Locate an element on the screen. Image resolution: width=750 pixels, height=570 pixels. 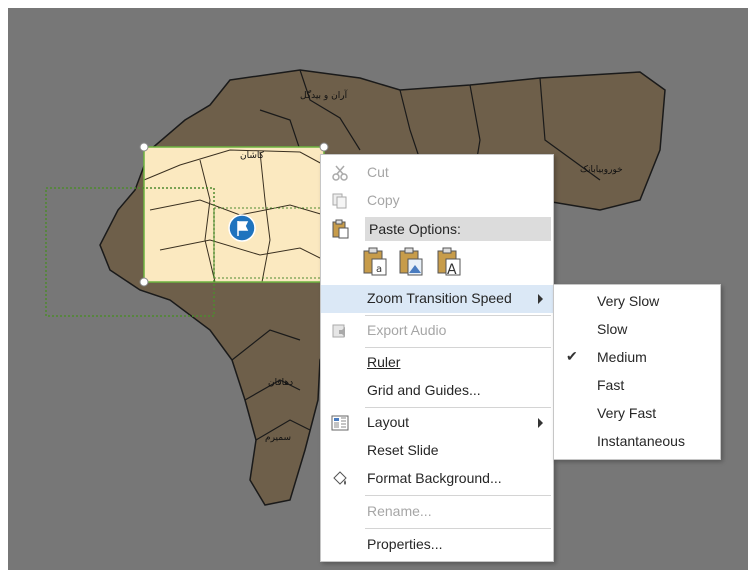
svg-text: A is located at coordinates (452, 269).